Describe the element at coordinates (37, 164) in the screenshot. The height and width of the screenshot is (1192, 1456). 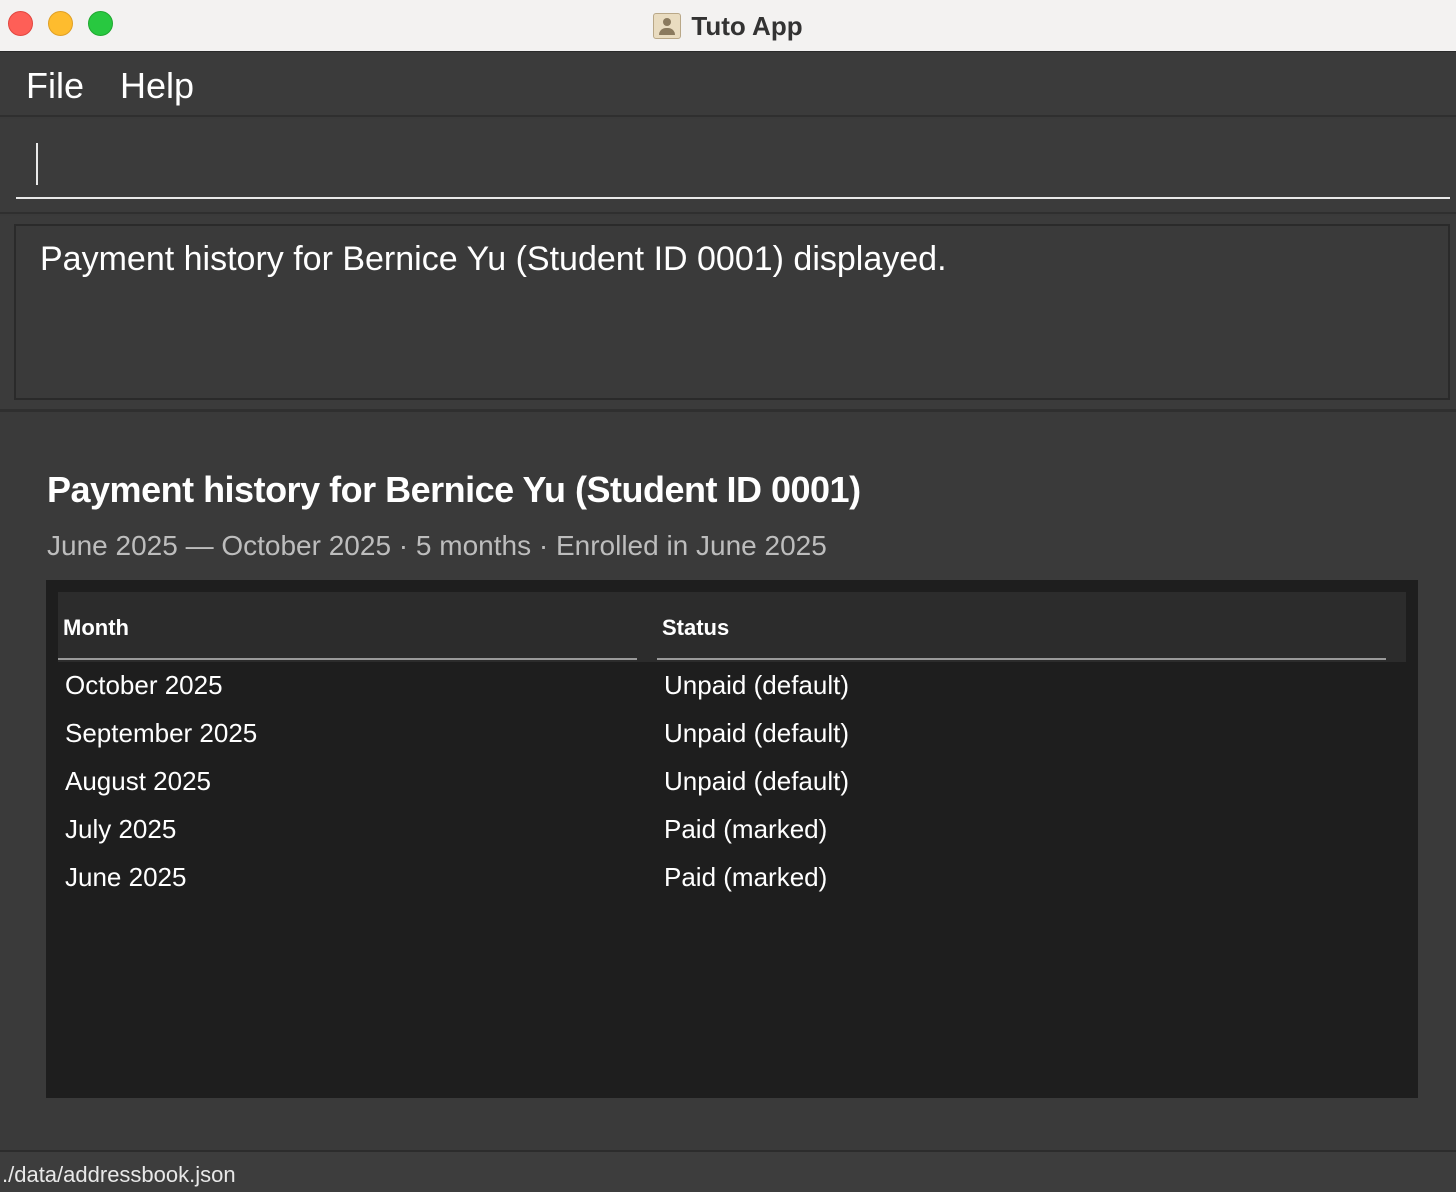
I see `text-caret` at that location.